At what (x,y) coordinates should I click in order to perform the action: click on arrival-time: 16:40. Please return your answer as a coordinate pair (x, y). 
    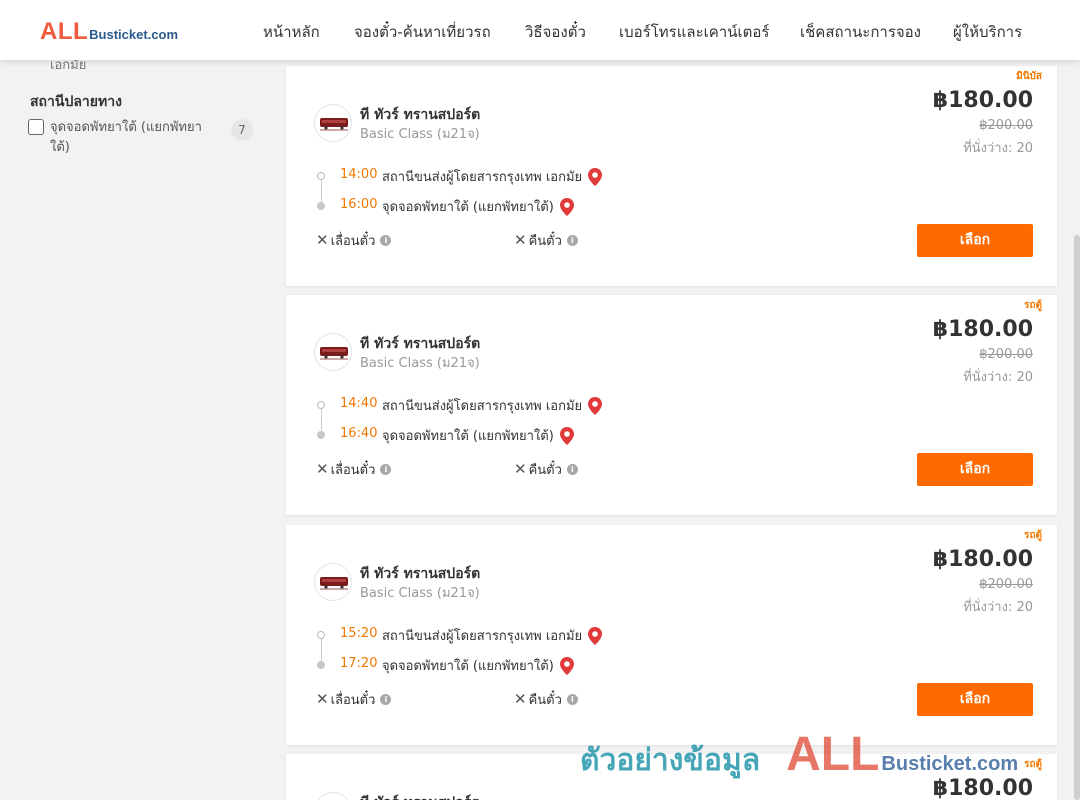
    Looking at the image, I should click on (359, 433).